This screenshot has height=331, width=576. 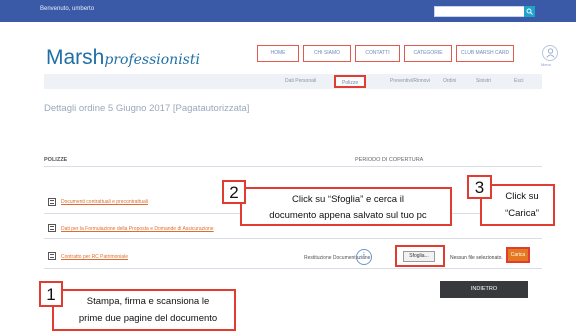 I want to click on section-polizze: POLIZZE, so click(x=56, y=160).